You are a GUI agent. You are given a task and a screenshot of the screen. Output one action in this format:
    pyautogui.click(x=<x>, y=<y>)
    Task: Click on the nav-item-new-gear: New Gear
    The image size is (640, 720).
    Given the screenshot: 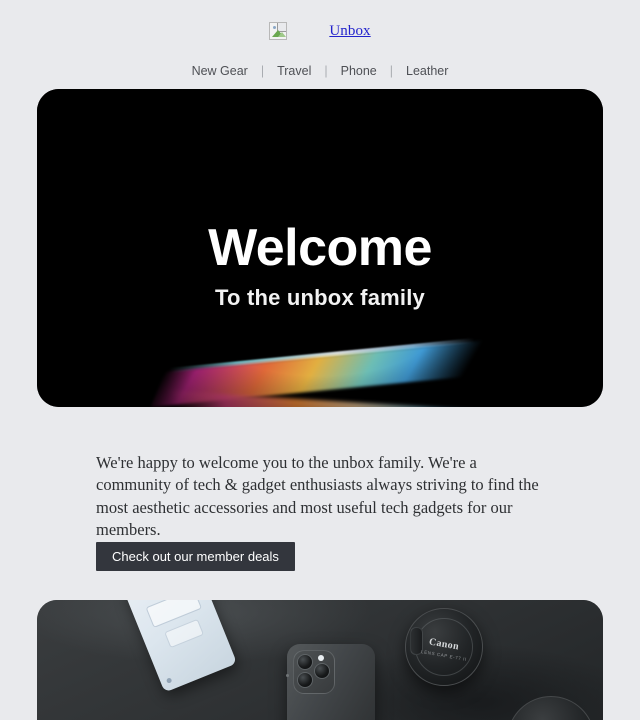 What is the action you would take?
    pyautogui.click(x=220, y=71)
    